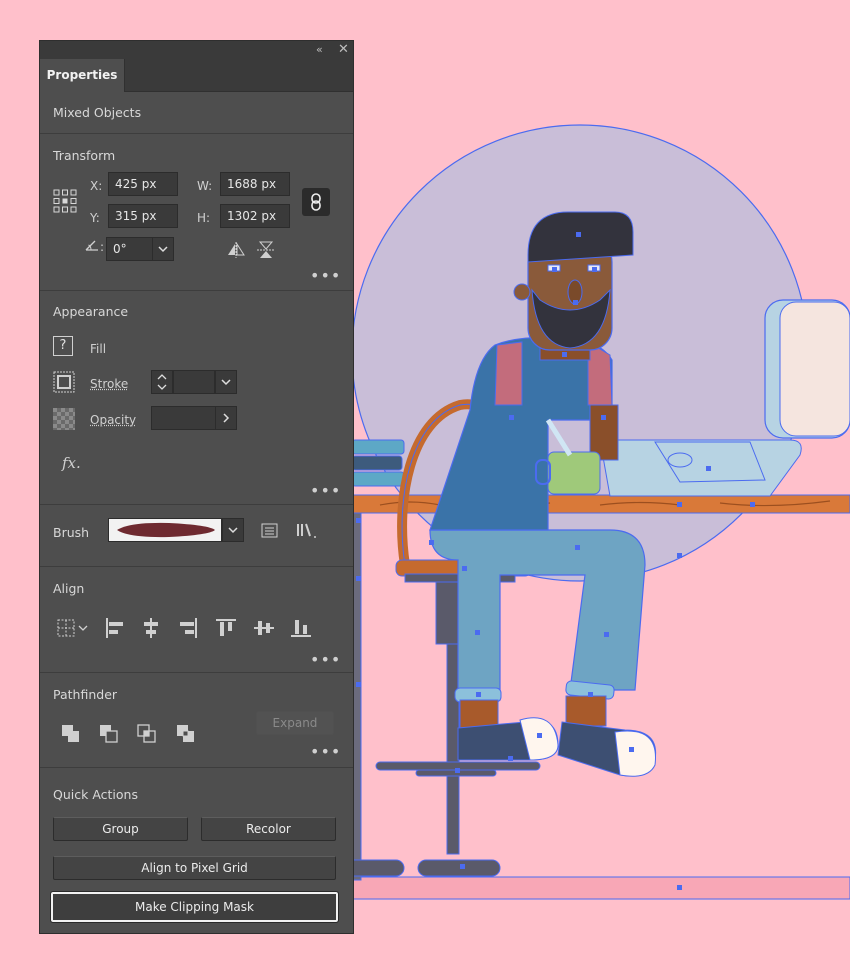 The width and height of the screenshot is (850, 980). What do you see at coordinates (71, 463) in the screenshot?
I see `effects-button: fx.` at bounding box center [71, 463].